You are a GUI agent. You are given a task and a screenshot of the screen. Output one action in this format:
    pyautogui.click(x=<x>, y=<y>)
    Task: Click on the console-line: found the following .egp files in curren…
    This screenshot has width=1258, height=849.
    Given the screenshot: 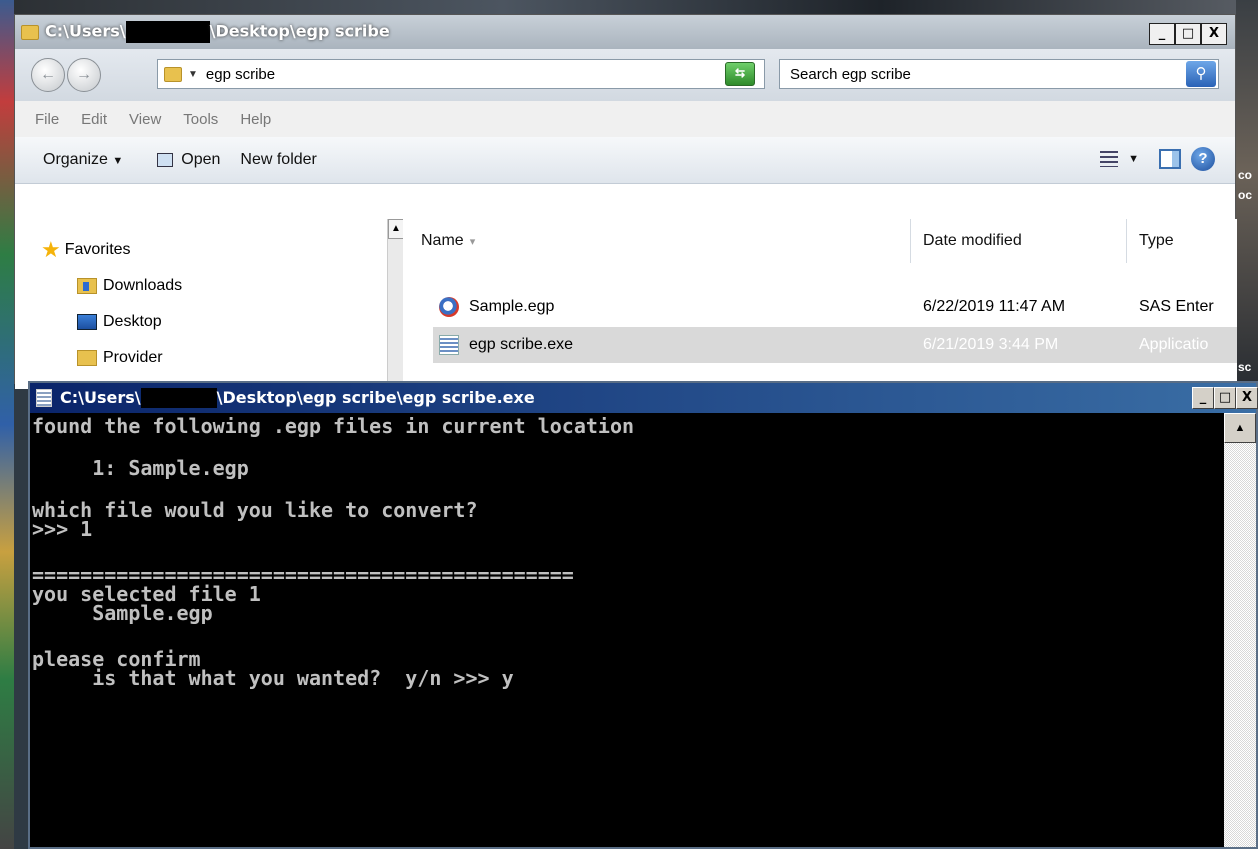 What is the action you would take?
    pyautogui.click(x=333, y=427)
    